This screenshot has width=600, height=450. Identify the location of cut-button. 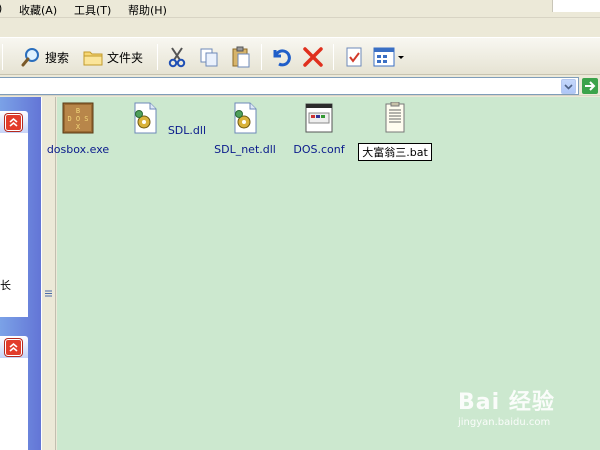
(177, 57).